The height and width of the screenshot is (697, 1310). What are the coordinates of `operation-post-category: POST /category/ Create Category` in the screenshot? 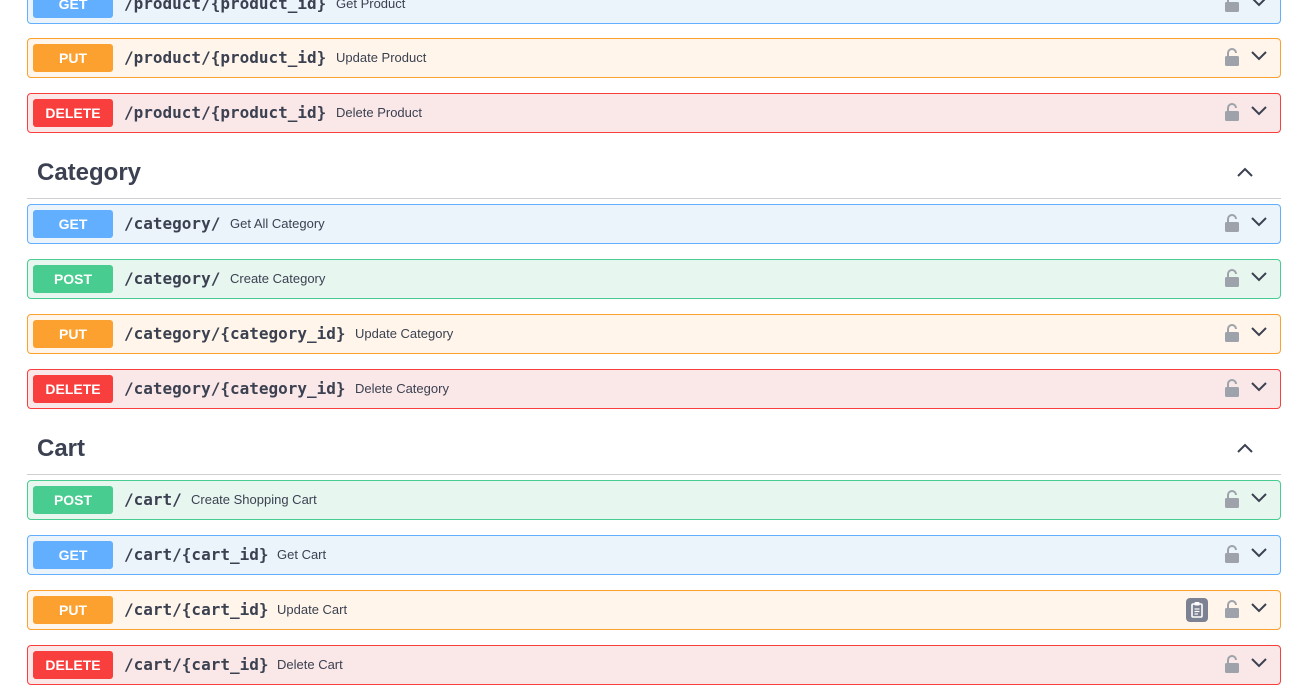 It's located at (654, 279).